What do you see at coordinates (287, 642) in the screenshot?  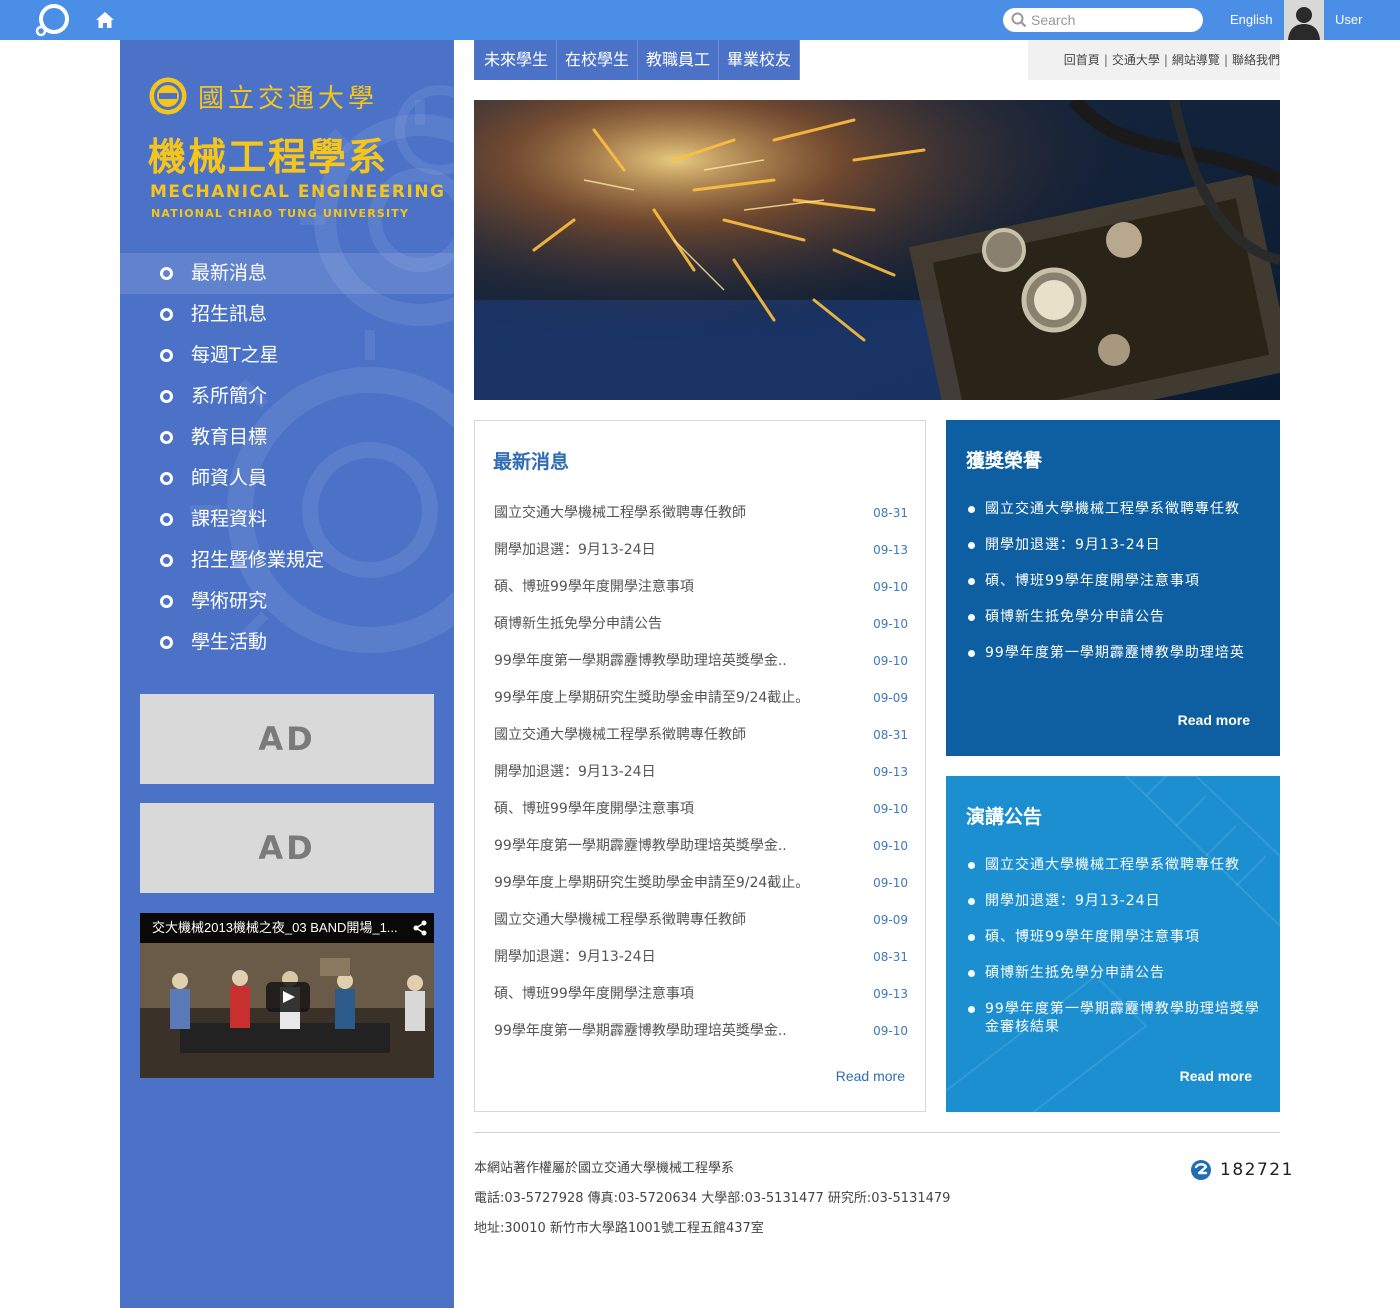 I see `sidebar-item-activities: 學生活動` at bounding box center [287, 642].